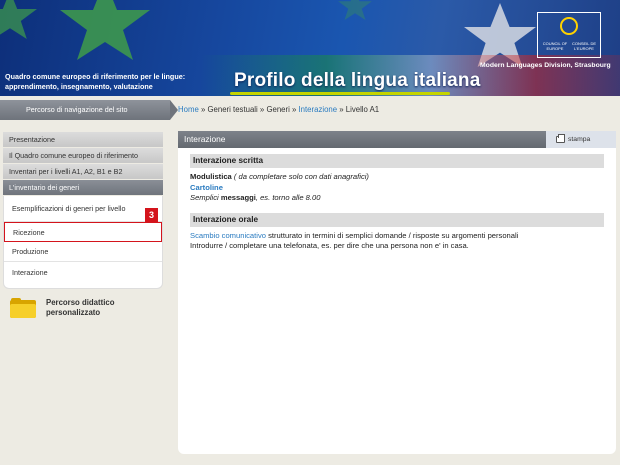 This screenshot has height=465, width=620. Describe the element at coordinates (288, 197) in the screenshot. I see `semplici-example-text: , es. torno alle 8.00` at that location.